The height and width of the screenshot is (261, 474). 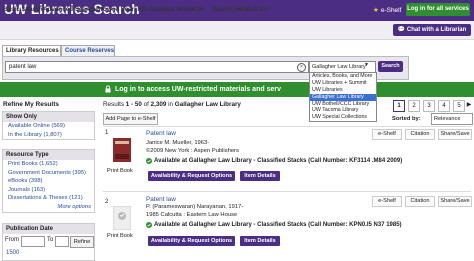 I want to click on chevron-down-icon: ▼, so click(x=366, y=65).